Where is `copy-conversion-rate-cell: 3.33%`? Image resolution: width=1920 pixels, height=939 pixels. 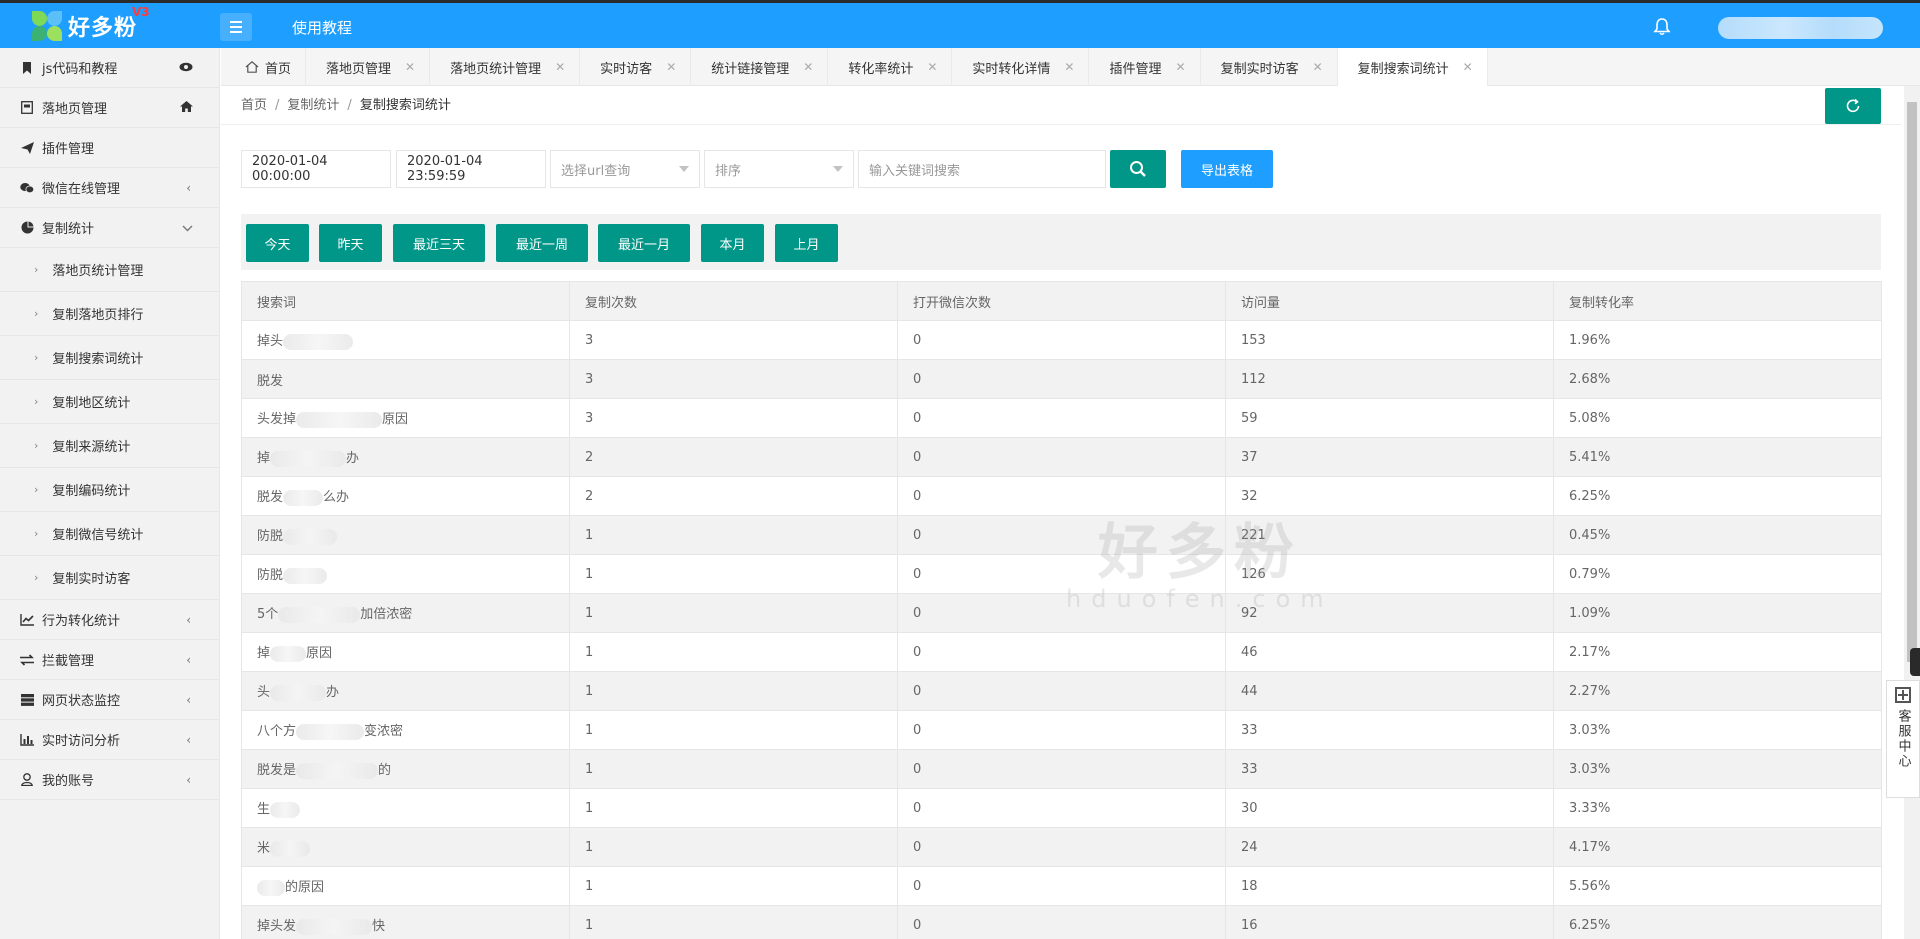
copy-conversion-rate-cell: 3.33% is located at coordinates (1717, 808).